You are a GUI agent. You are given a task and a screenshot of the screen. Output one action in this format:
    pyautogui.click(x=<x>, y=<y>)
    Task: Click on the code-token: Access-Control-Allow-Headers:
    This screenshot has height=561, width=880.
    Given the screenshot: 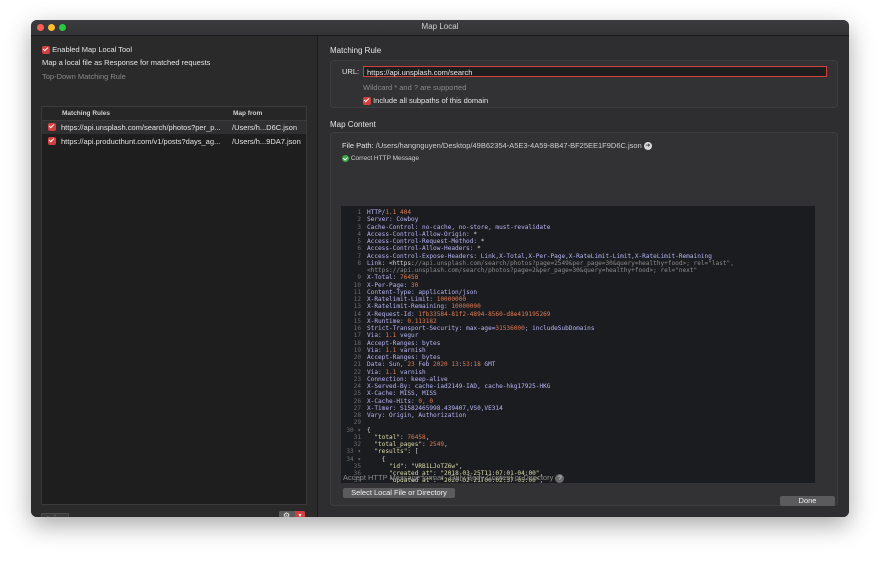 What is the action you would take?
    pyautogui.click(x=422, y=249)
    